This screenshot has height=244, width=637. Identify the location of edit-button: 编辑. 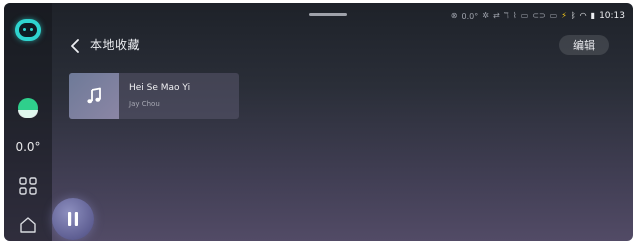
(584, 45).